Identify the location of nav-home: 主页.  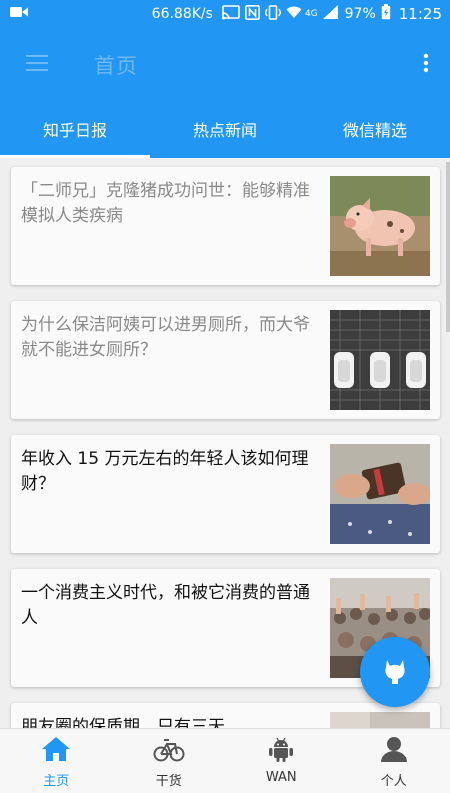
(56, 761).